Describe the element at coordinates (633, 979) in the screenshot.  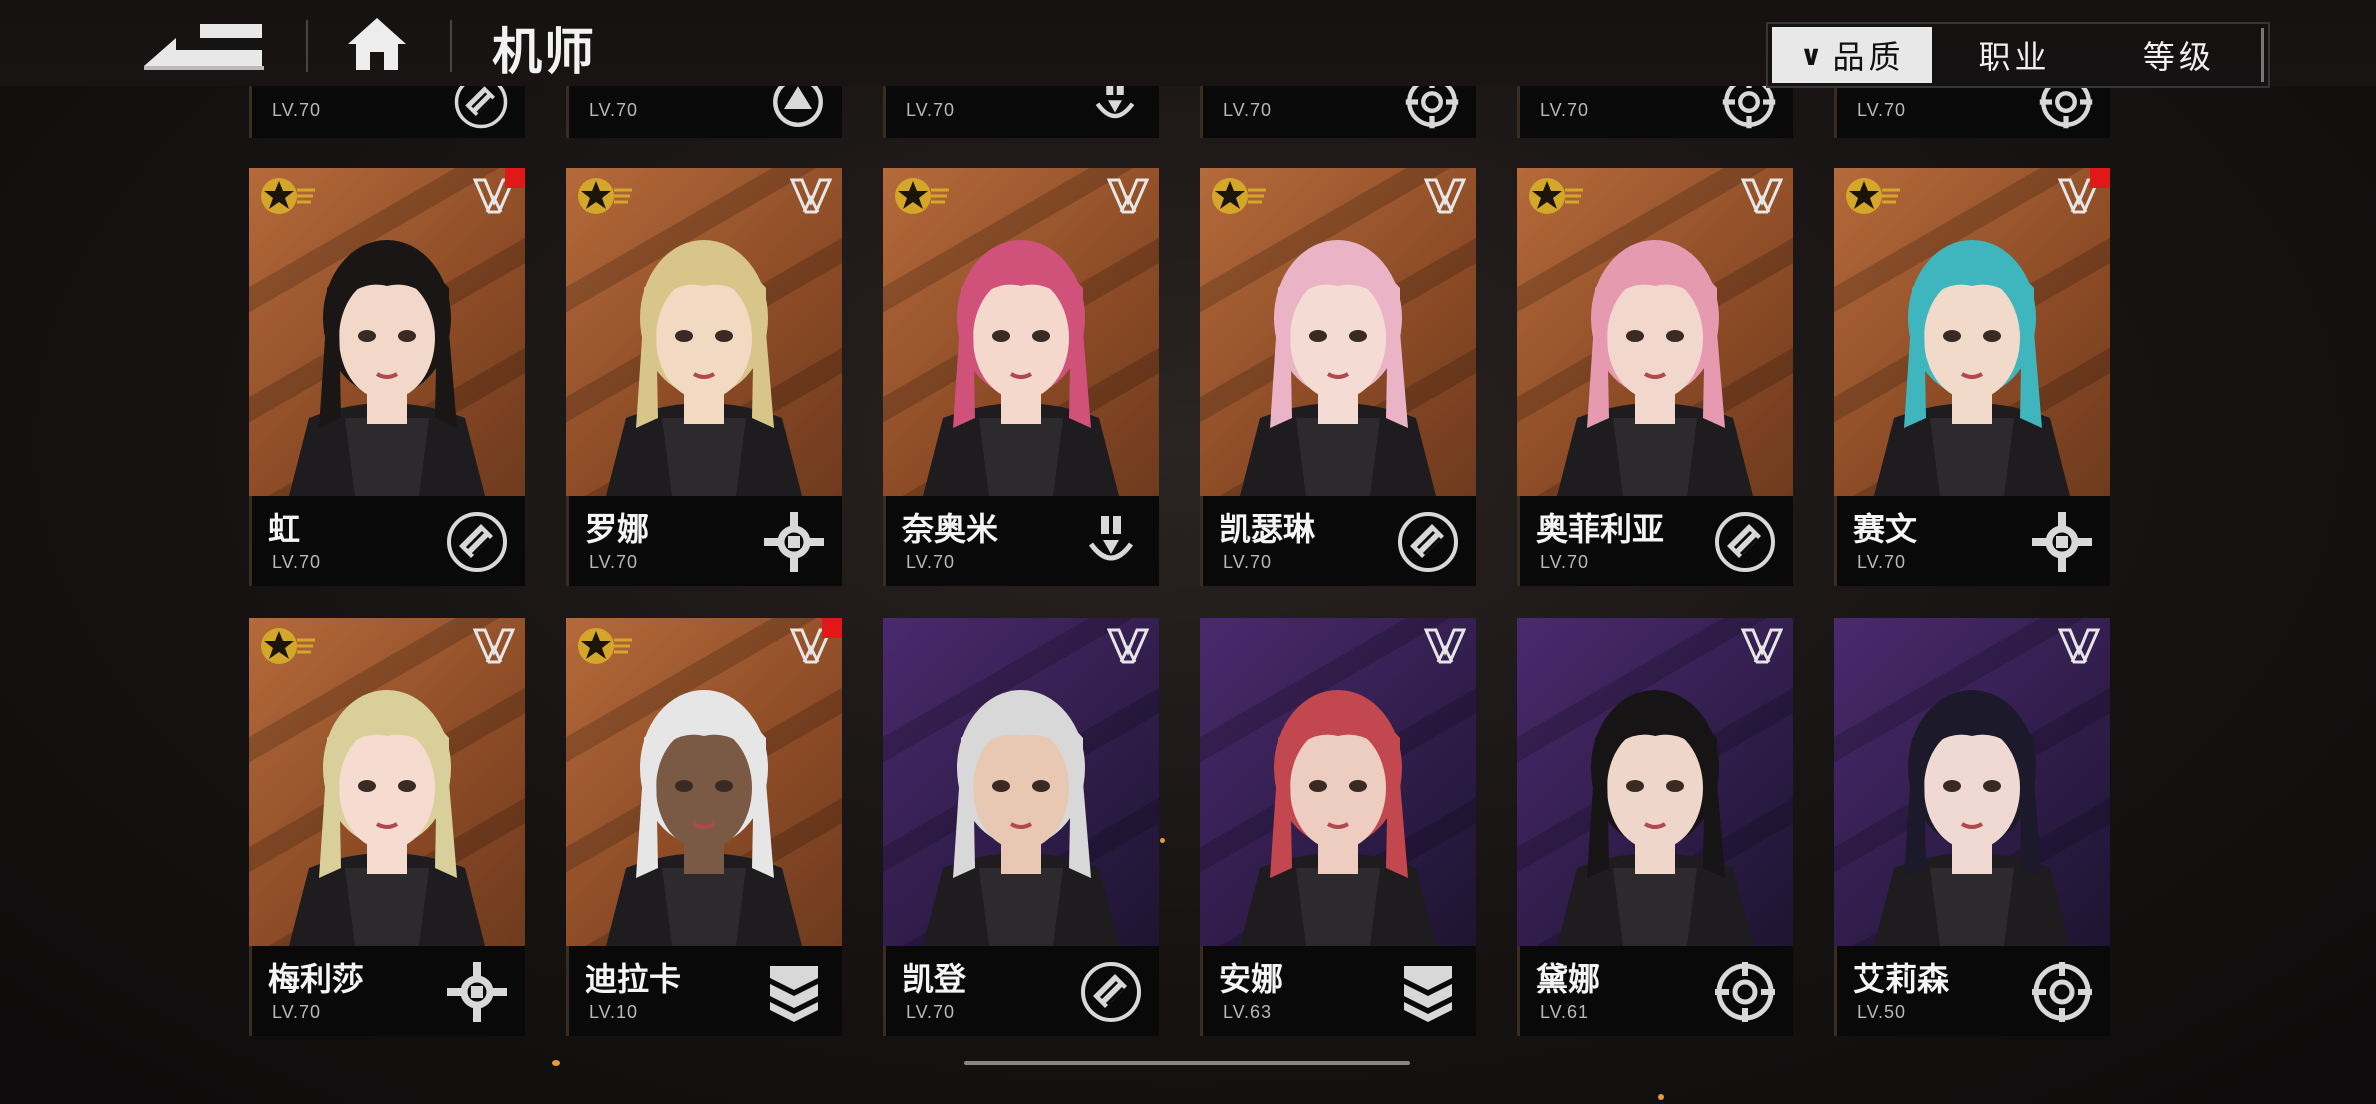
I see `pilot-name: 迪拉卡` at that location.